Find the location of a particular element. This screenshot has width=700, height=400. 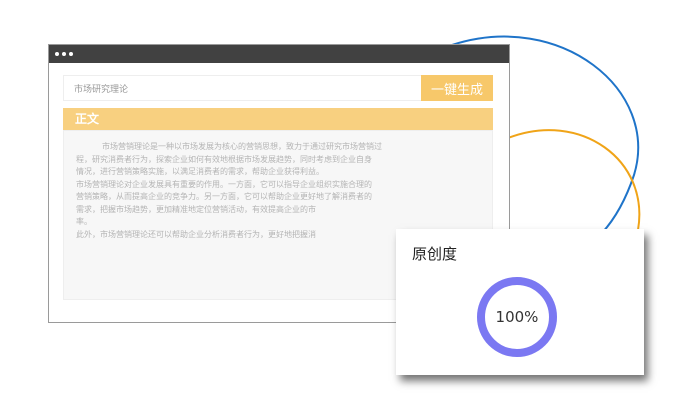

orange-arc is located at coordinates (574, 180).